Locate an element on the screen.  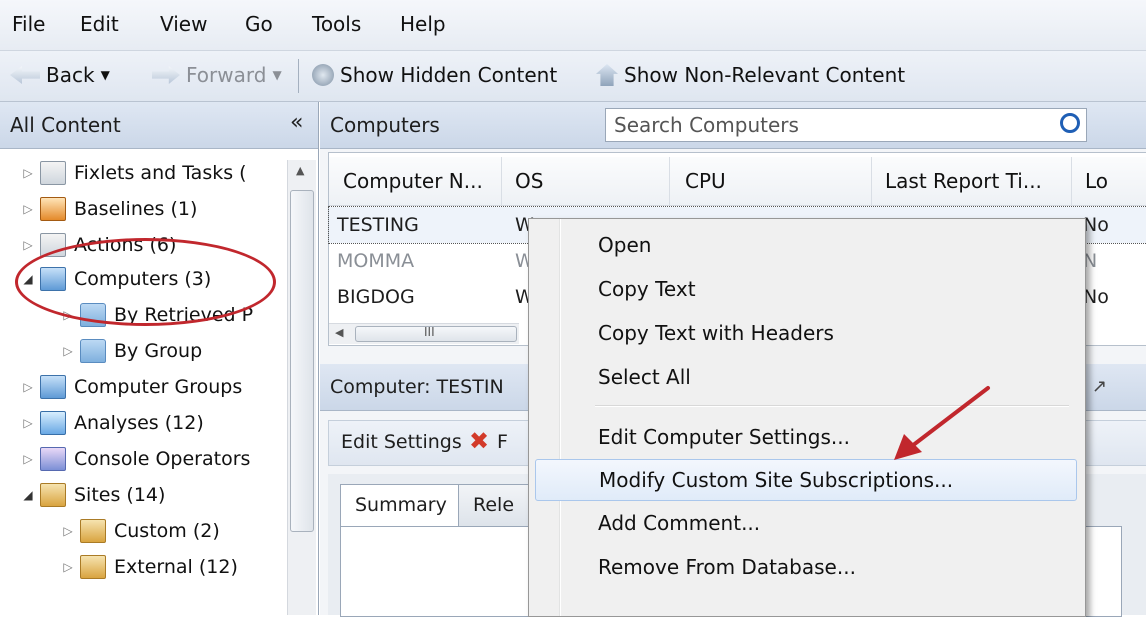
scrollbar-thumb: III is located at coordinates (436, 333).